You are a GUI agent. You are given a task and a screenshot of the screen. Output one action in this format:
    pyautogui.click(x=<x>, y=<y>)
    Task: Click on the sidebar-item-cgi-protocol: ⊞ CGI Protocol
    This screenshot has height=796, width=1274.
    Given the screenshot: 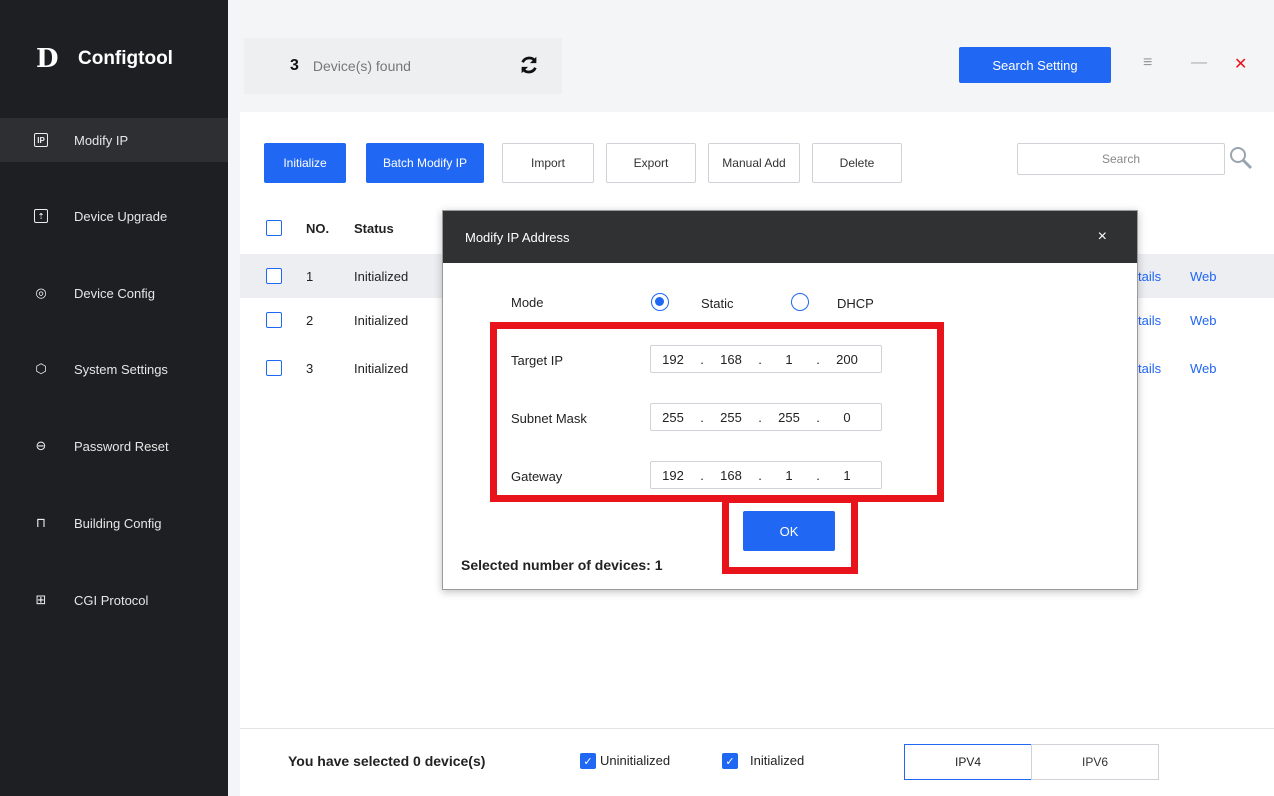 What is the action you would take?
    pyautogui.click(x=114, y=600)
    